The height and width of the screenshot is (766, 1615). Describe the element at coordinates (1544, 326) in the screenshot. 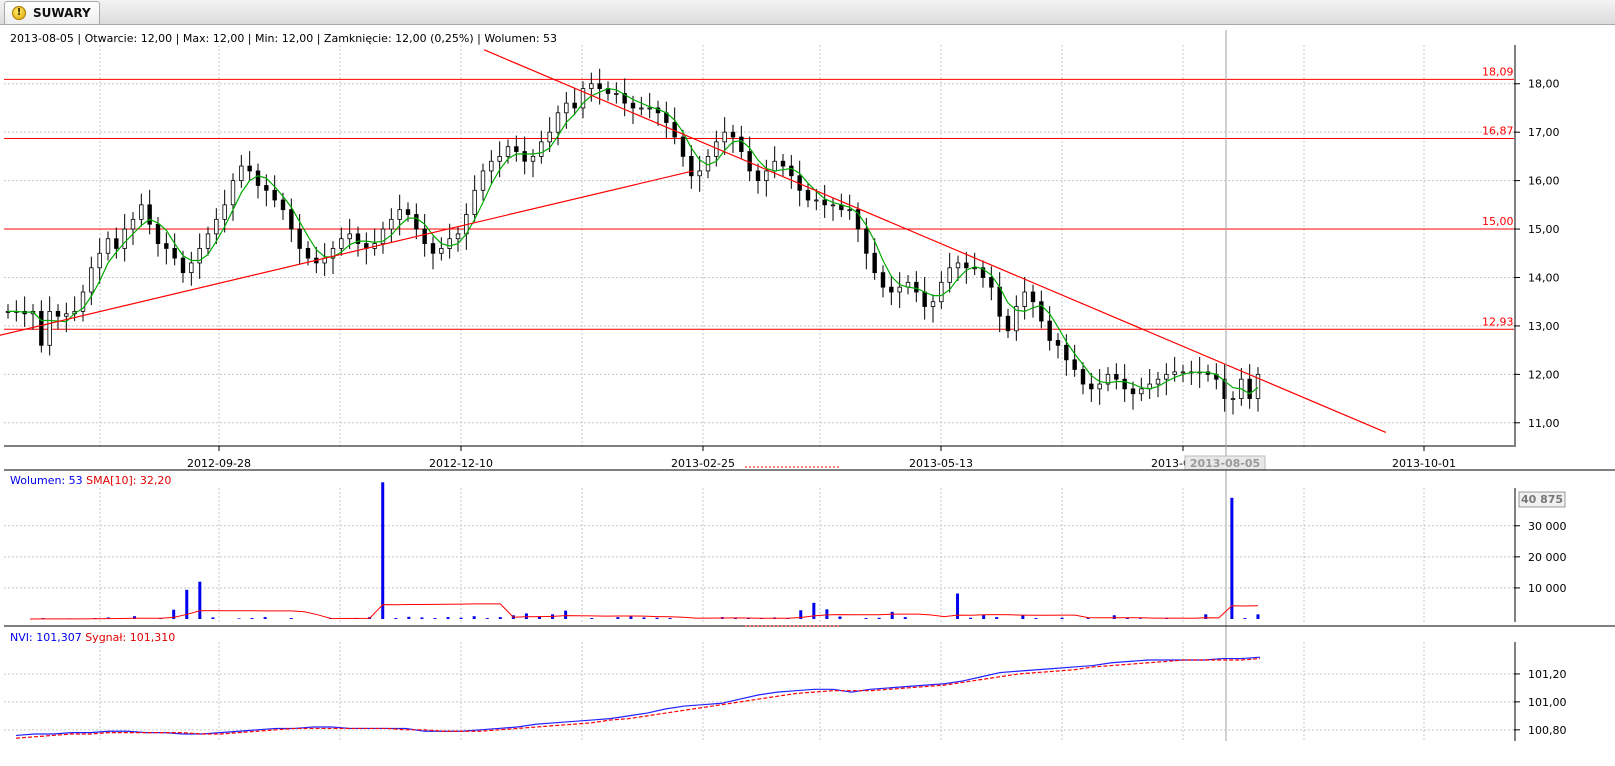

I see `y-tick-label-price: 13,00` at that location.